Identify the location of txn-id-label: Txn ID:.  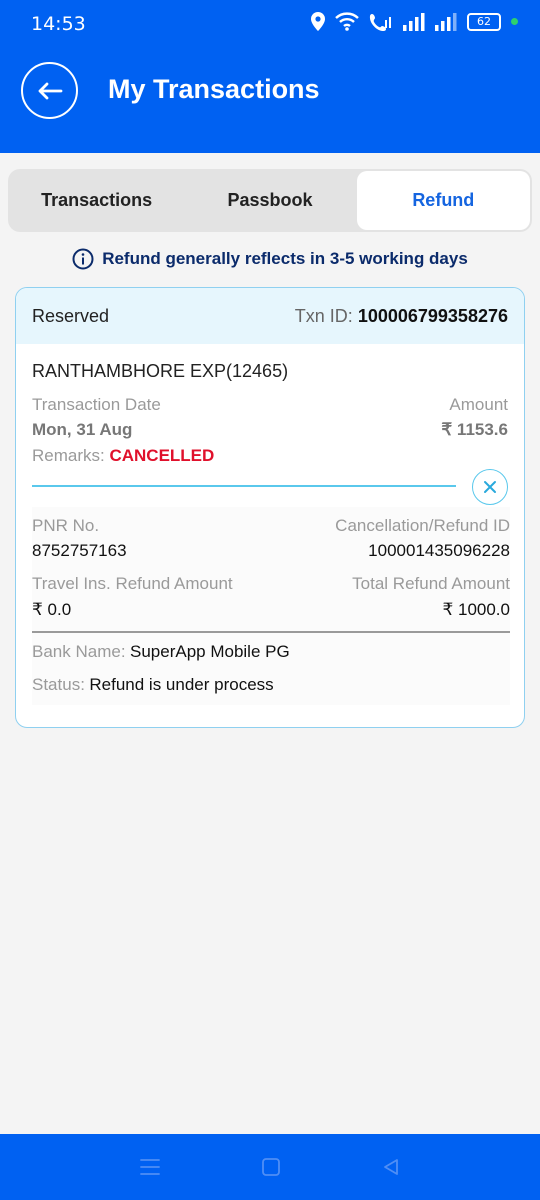
(323, 315).